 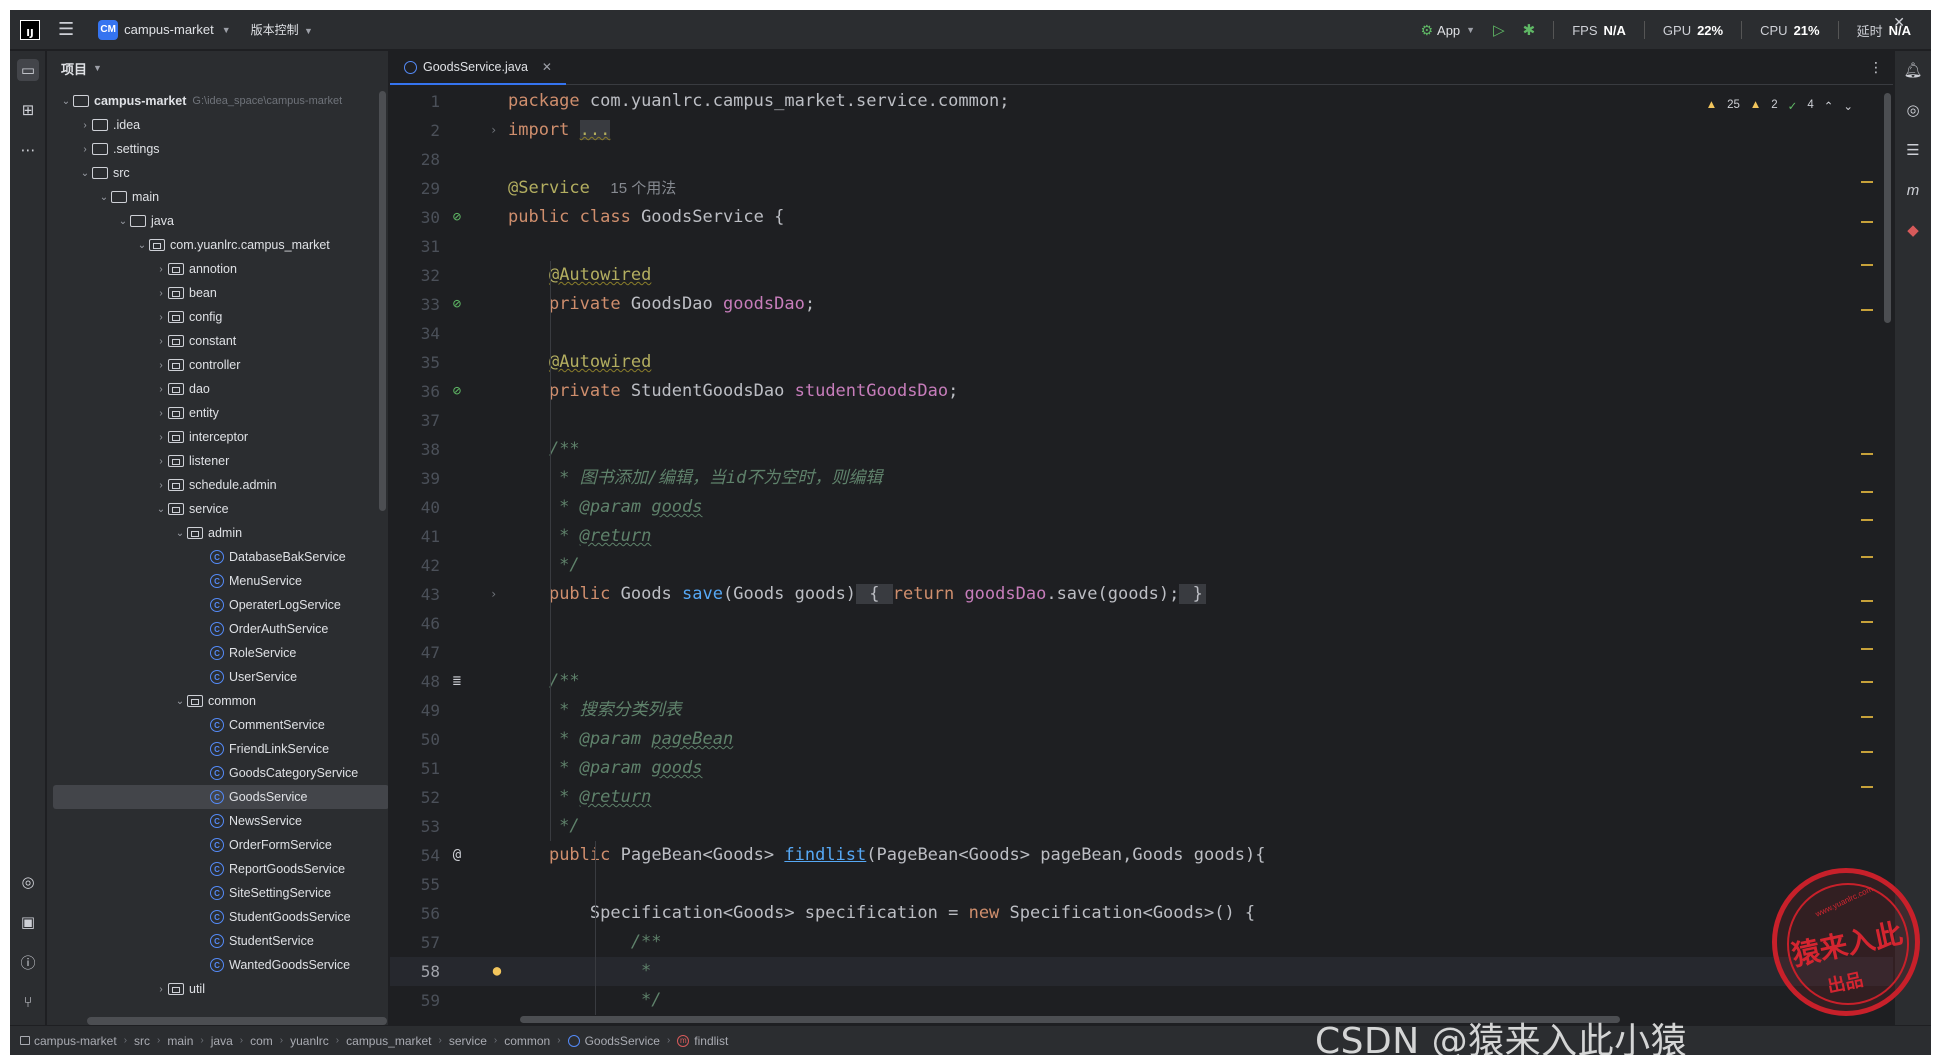 What do you see at coordinates (1529, 30) in the screenshot?
I see `debug-icon: ✱` at bounding box center [1529, 30].